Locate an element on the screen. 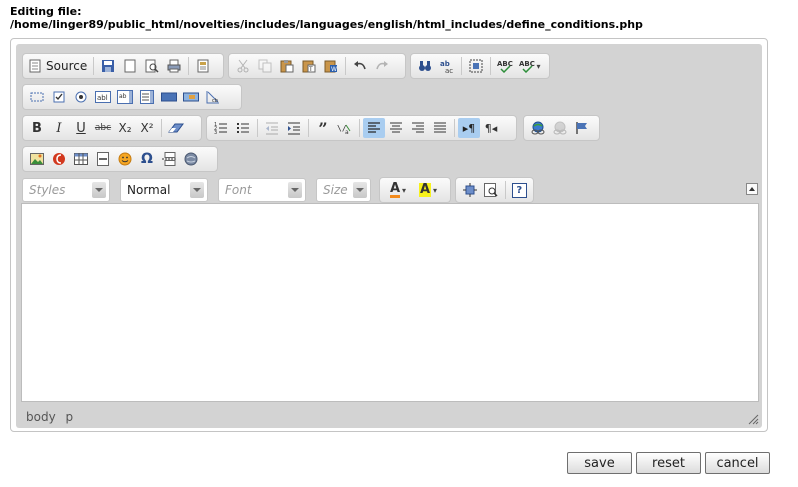  reset-button: reset is located at coordinates (668, 463).